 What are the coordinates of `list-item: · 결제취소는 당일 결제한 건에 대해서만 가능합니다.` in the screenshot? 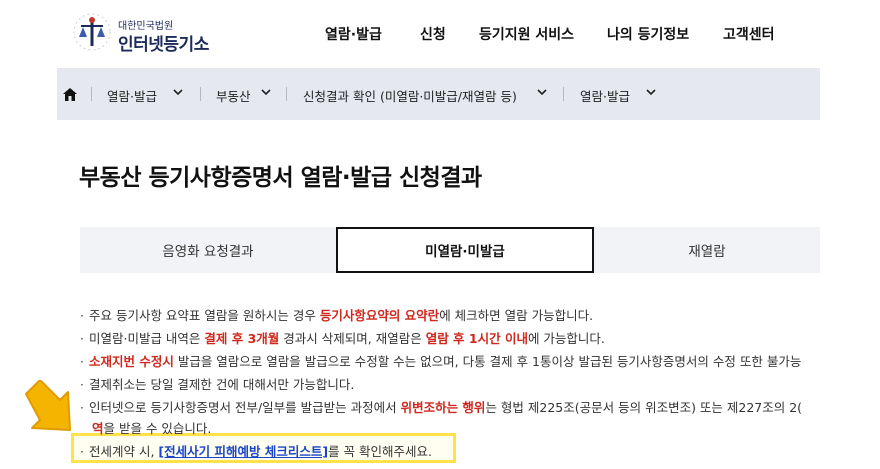 It's located at (217, 384).